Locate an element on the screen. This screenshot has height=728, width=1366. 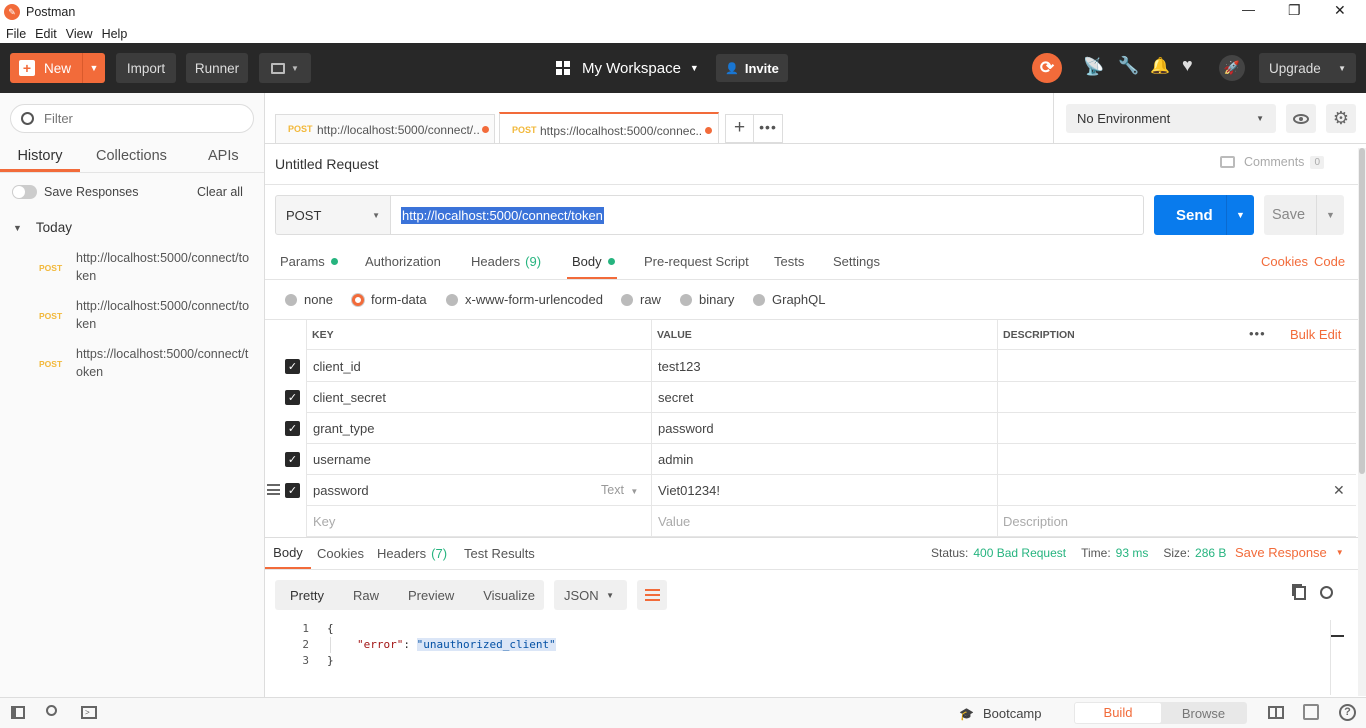
table-row: ✓ client_id test123 is located at coordinates (820, 366).